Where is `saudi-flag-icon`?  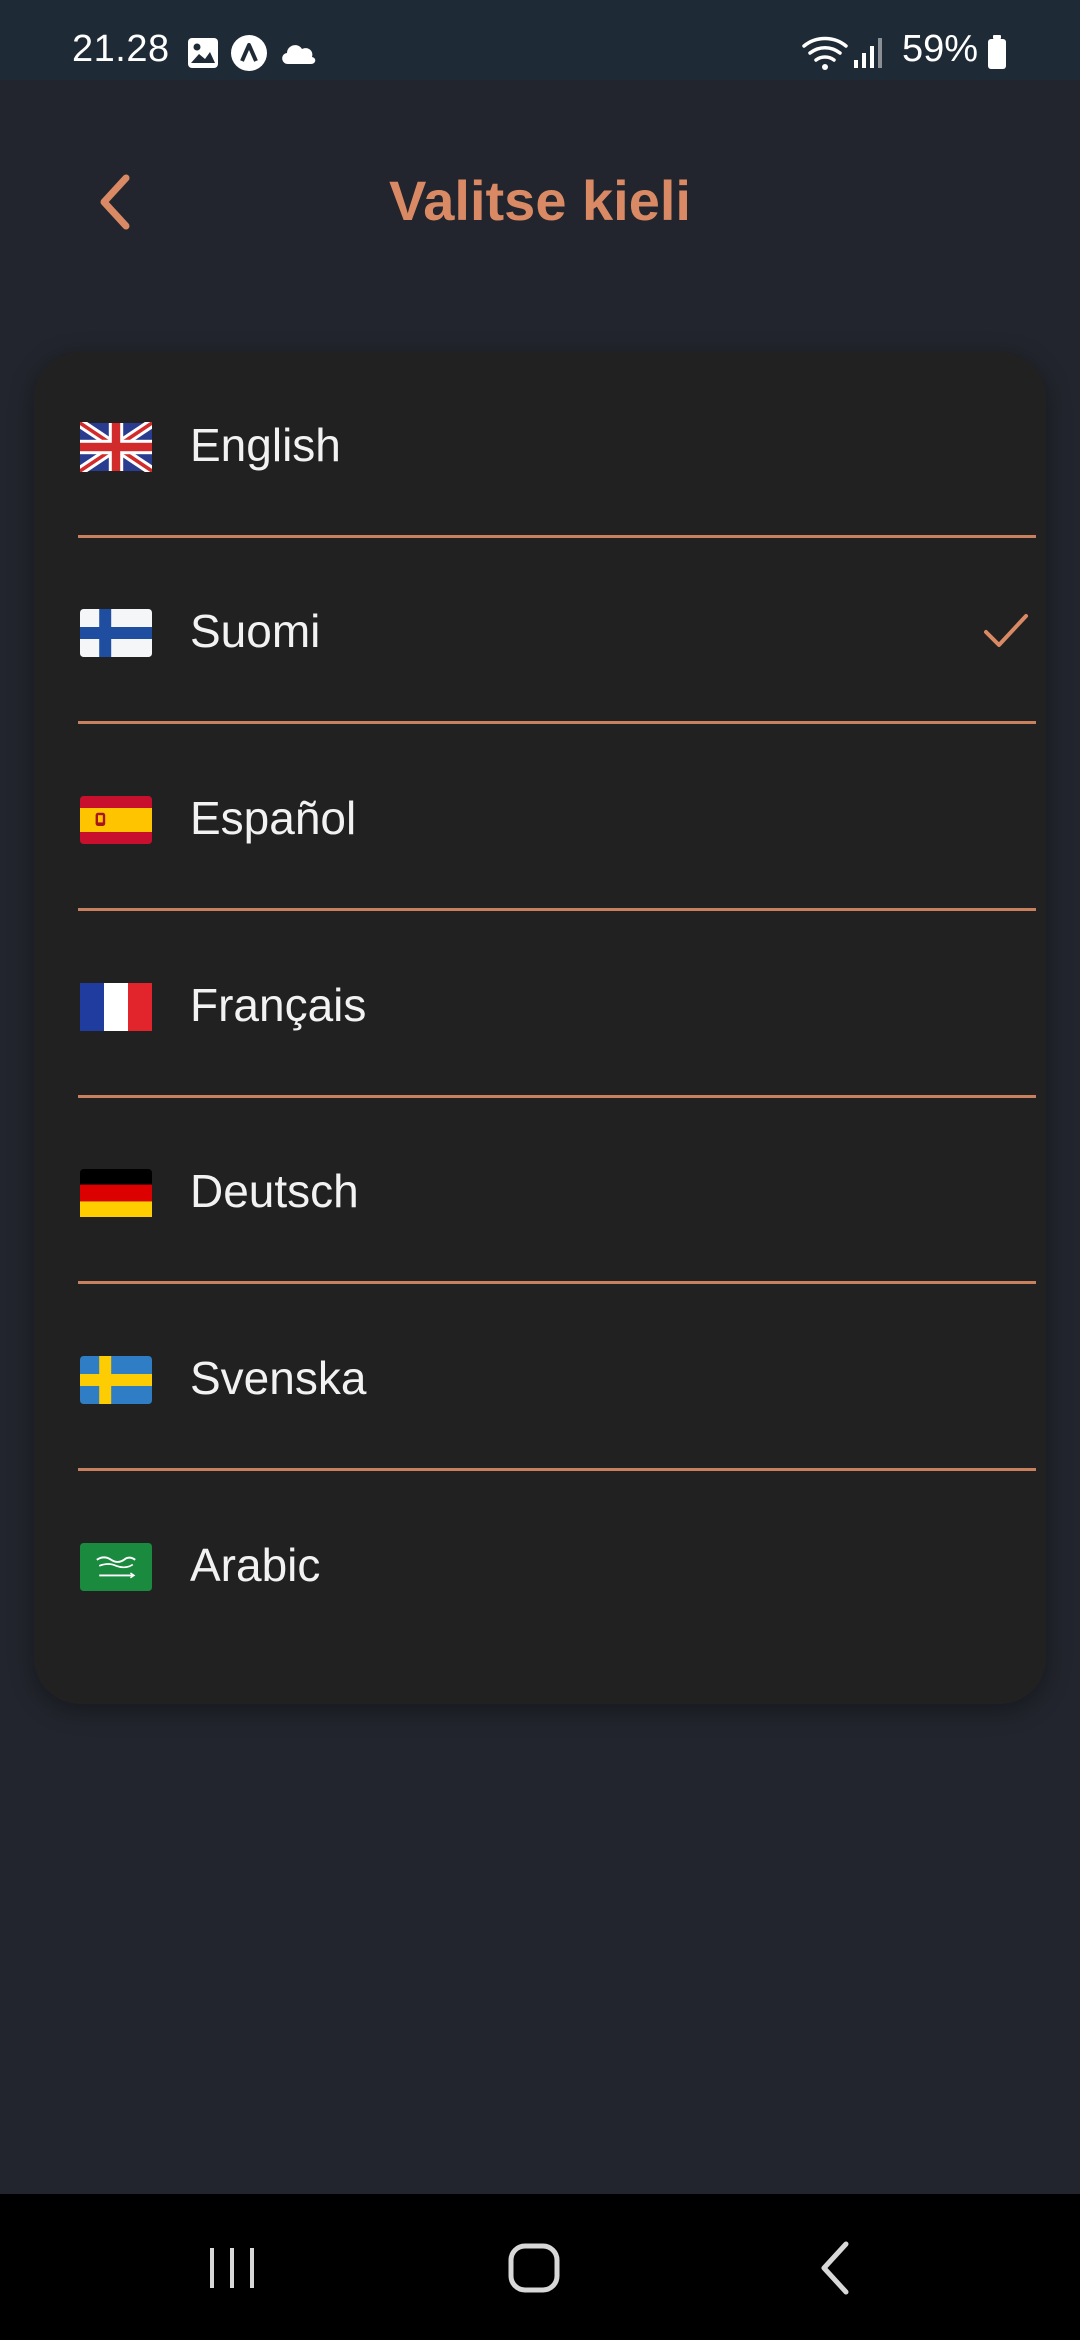
saudi-flag-icon is located at coordinates (116, 1567).